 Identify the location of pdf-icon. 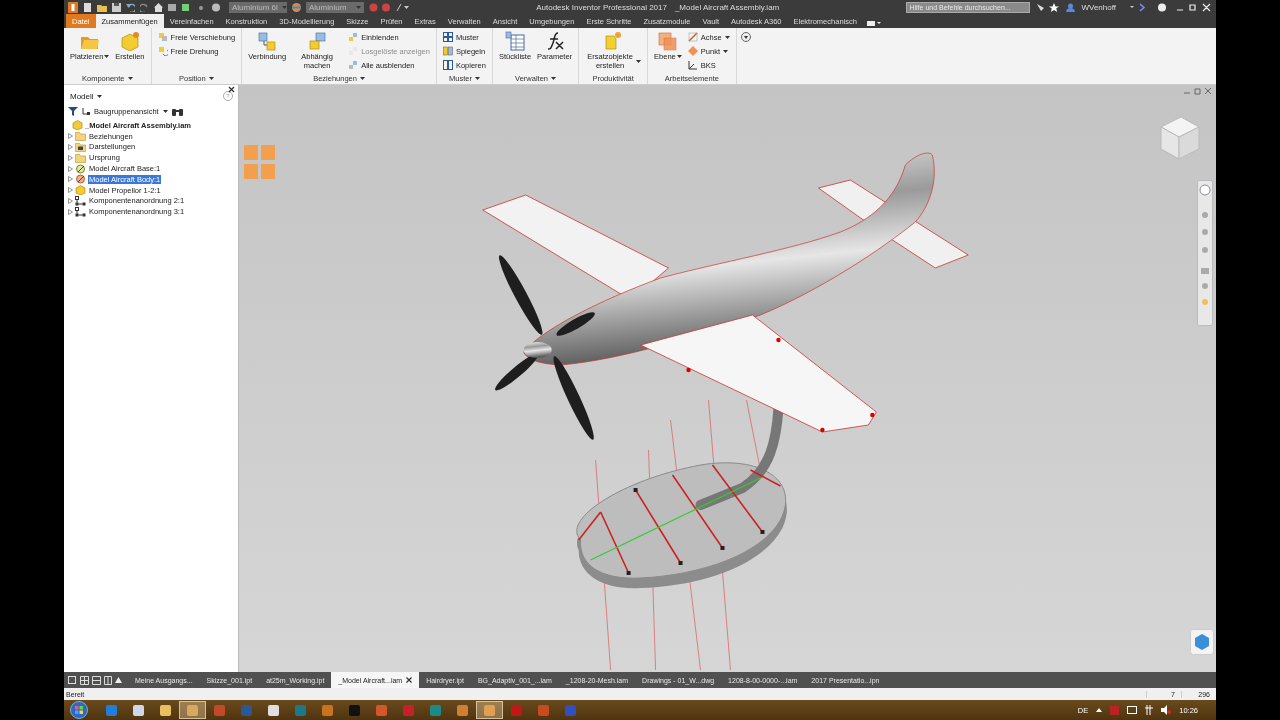
(1115, 710).